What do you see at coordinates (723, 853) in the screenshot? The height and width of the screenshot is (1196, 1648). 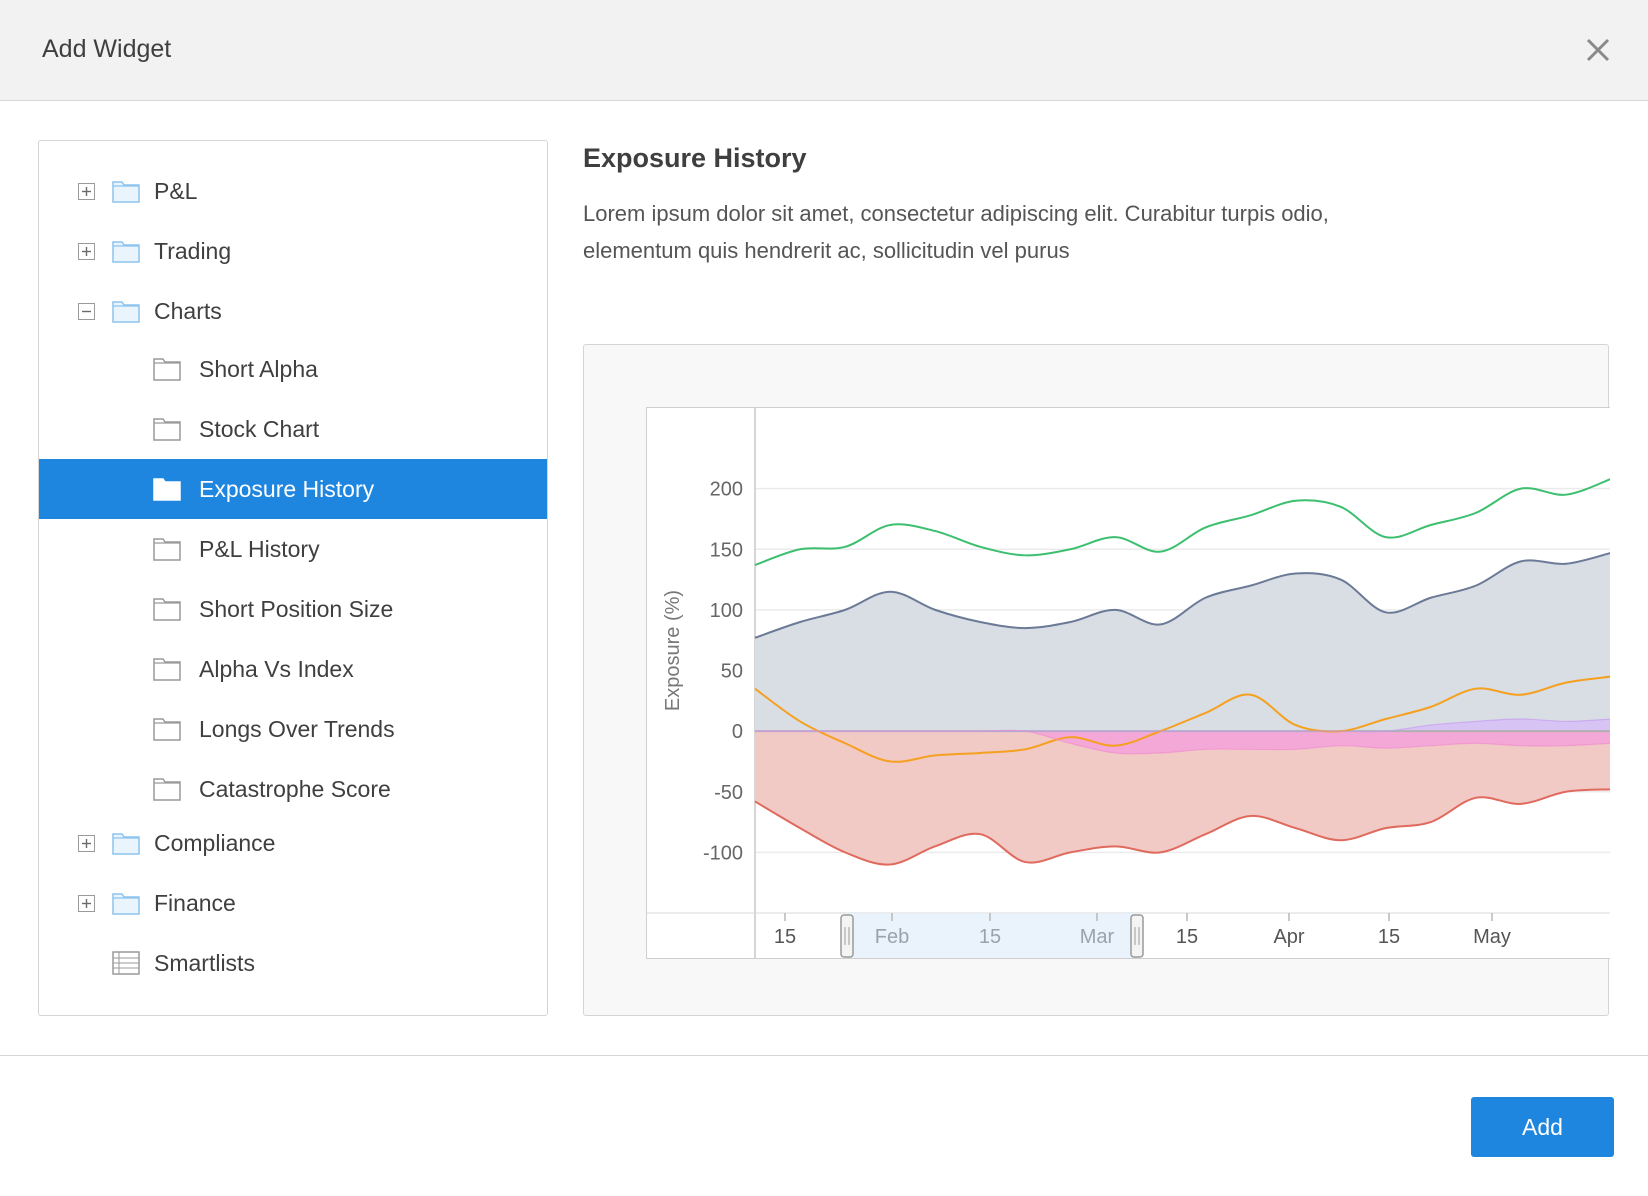 I see `y-tick-label: -100` at bounding box center [723, 853].